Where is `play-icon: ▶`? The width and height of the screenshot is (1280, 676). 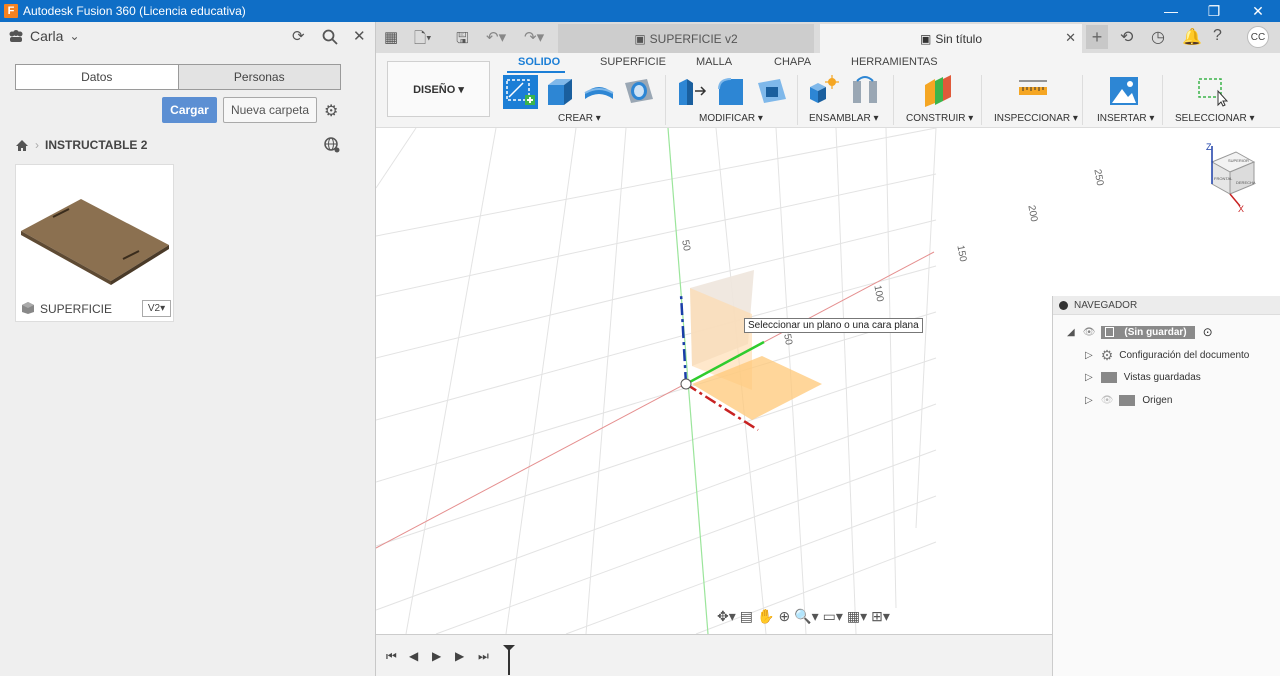 play-icon: ▶ is located at coordinates (436, 656).